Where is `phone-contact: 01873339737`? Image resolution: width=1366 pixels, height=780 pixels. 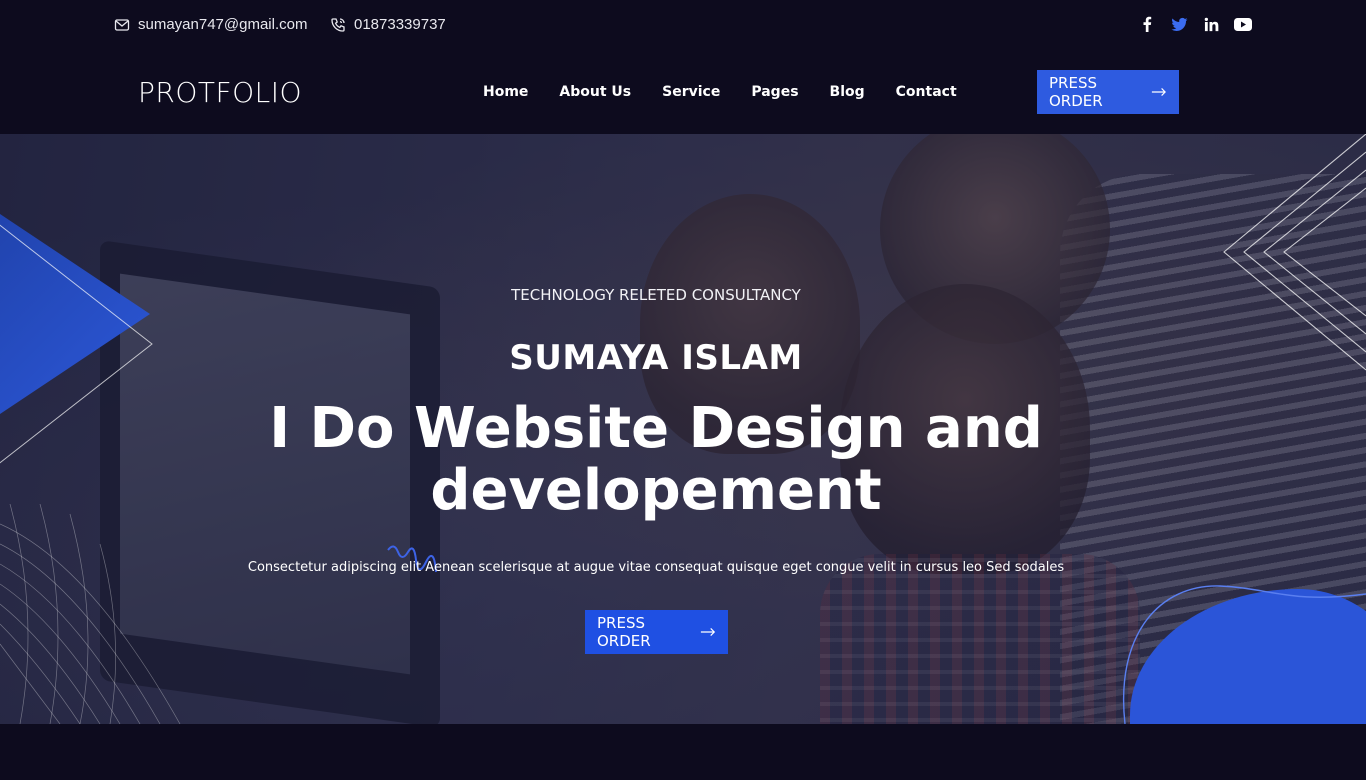 phone-contact: 01873339737 is located at coordinates (388, 24).